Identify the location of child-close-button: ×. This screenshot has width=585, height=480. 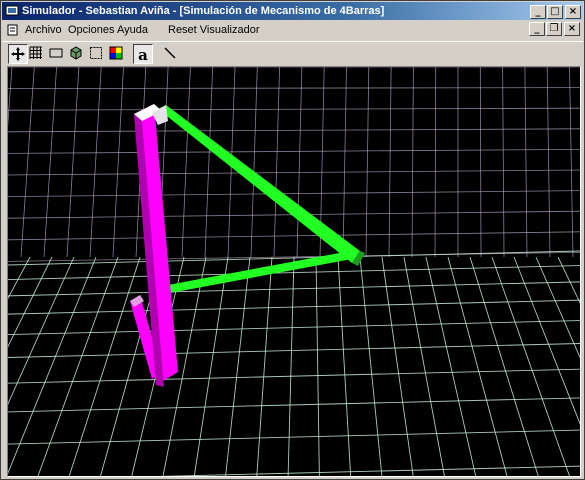
(572, 29).